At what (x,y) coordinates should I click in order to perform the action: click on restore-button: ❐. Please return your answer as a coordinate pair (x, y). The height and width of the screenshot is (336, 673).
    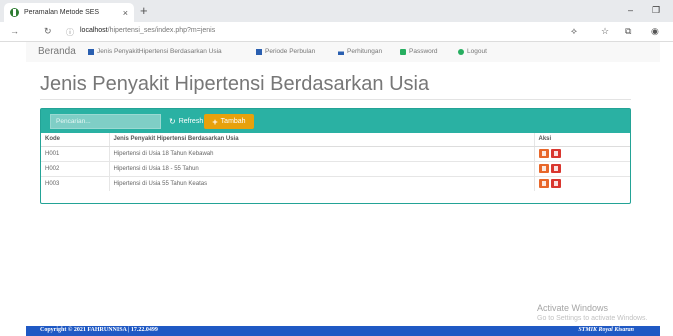
    Looking at the image, I should click on (656, 10).